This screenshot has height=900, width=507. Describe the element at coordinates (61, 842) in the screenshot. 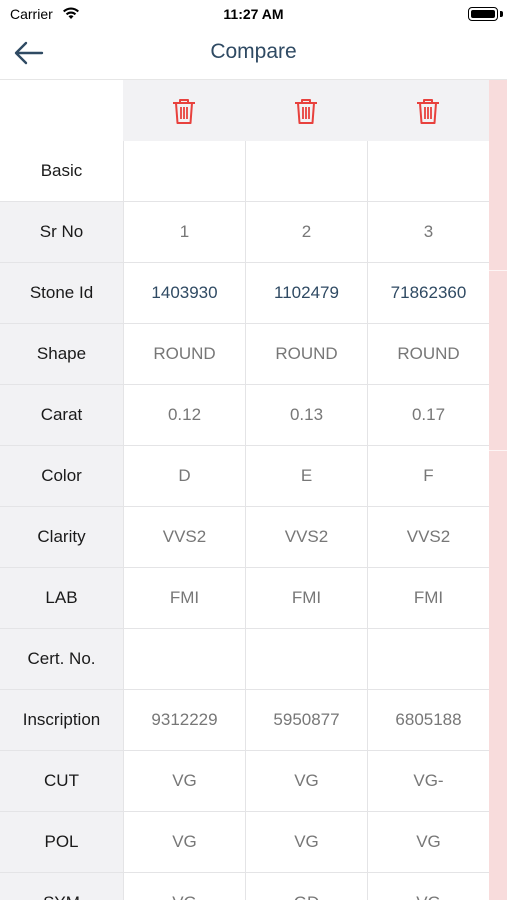

I see `row-label: POL` at that location.